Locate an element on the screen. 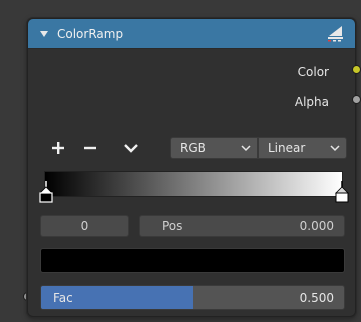 Image resolution: width=361 pixels, height=322 pixels. interpolation-select: Linear is located at coordinates (302, 148).